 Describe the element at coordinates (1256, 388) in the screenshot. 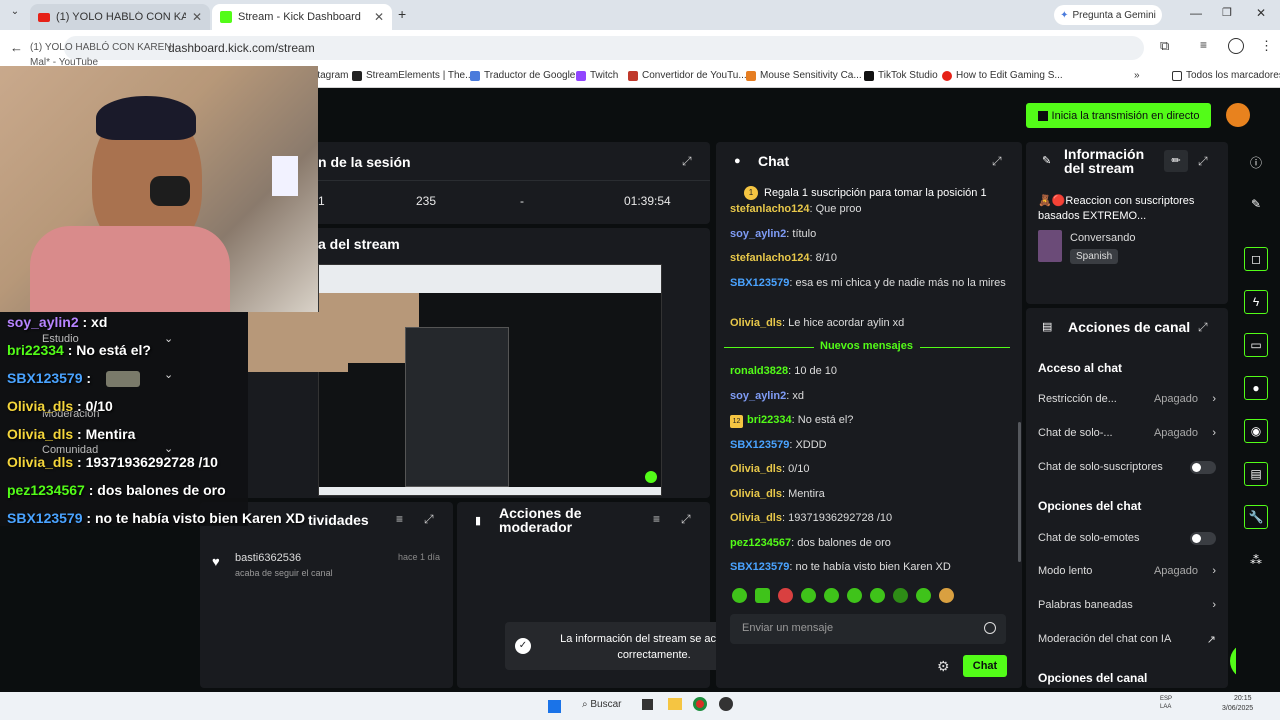

I see `chat-icon: ●` at that location.